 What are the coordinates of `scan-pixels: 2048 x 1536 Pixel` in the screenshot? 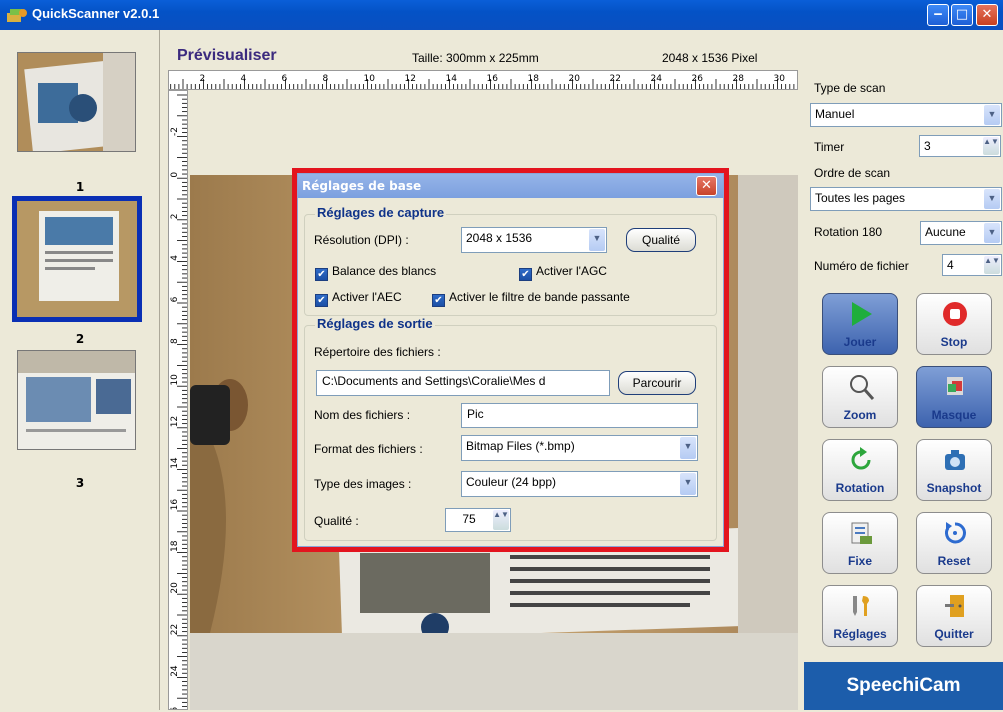 It's located at (710, 58).